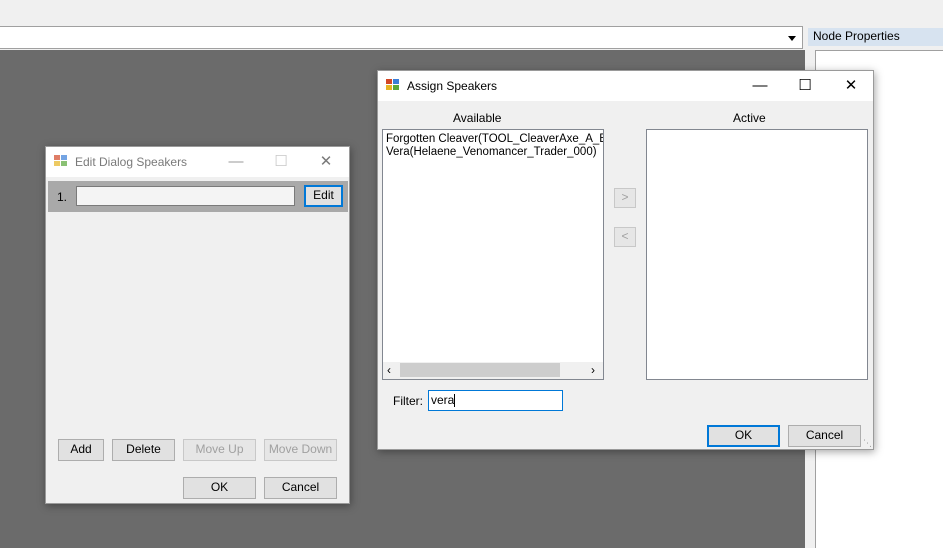 Image resolution: width=943 pixels, height=548 pixels. I want to click on speaker-row: 1. Edit, so click(198, 196).